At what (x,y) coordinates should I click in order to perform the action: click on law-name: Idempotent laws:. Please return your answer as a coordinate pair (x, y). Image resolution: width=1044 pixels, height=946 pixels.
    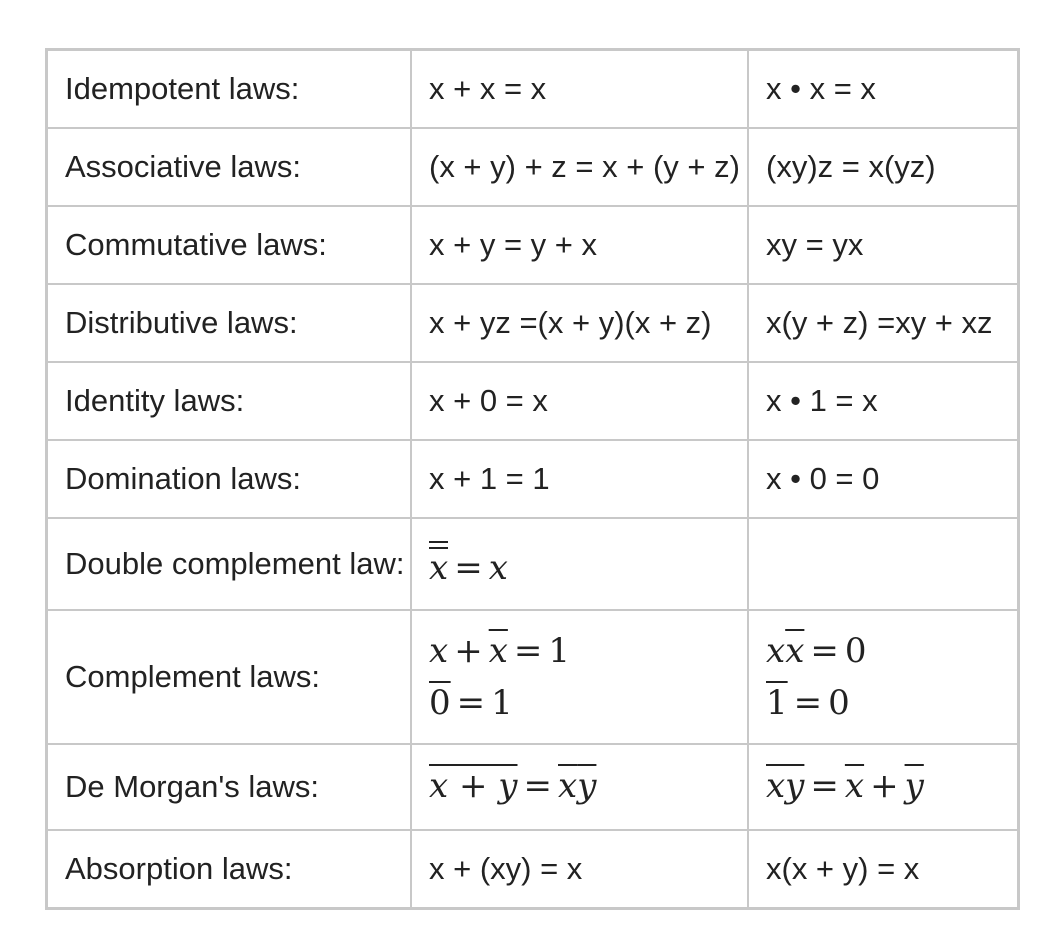
    Looking at the image, I should click on (228, 88).